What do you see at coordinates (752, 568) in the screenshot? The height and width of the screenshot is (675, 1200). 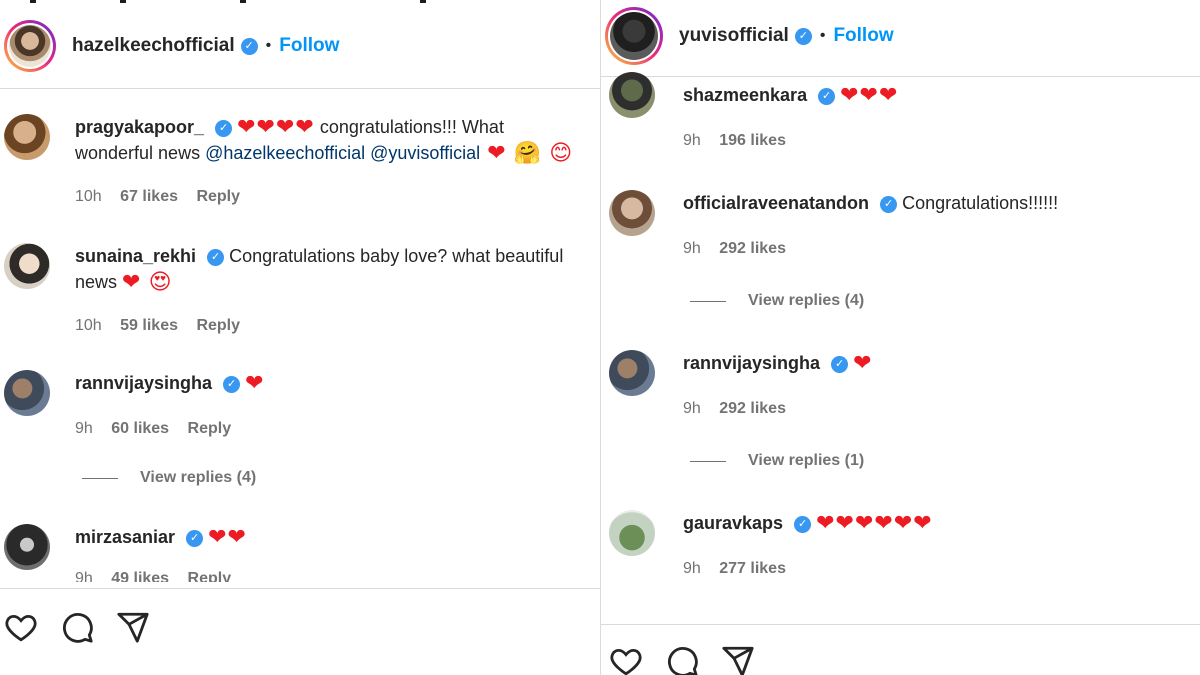 I see `comment-likes: 277 likes` at bounding box center [752, 568].